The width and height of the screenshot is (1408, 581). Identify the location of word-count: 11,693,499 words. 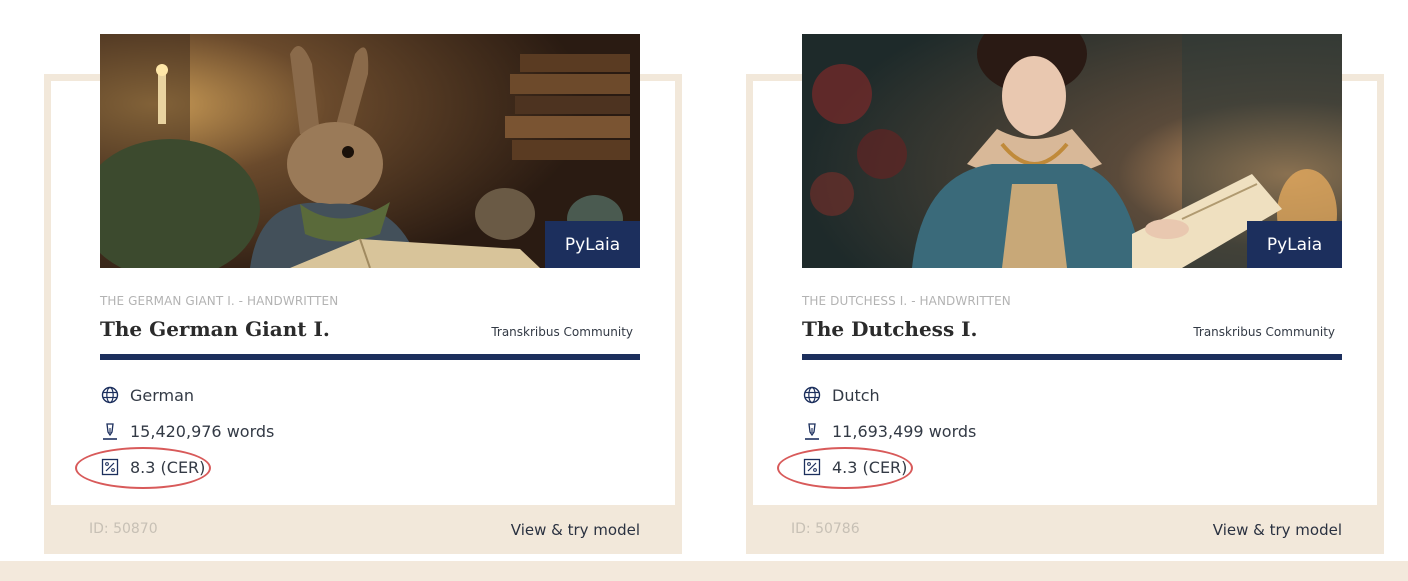
(904, 431).